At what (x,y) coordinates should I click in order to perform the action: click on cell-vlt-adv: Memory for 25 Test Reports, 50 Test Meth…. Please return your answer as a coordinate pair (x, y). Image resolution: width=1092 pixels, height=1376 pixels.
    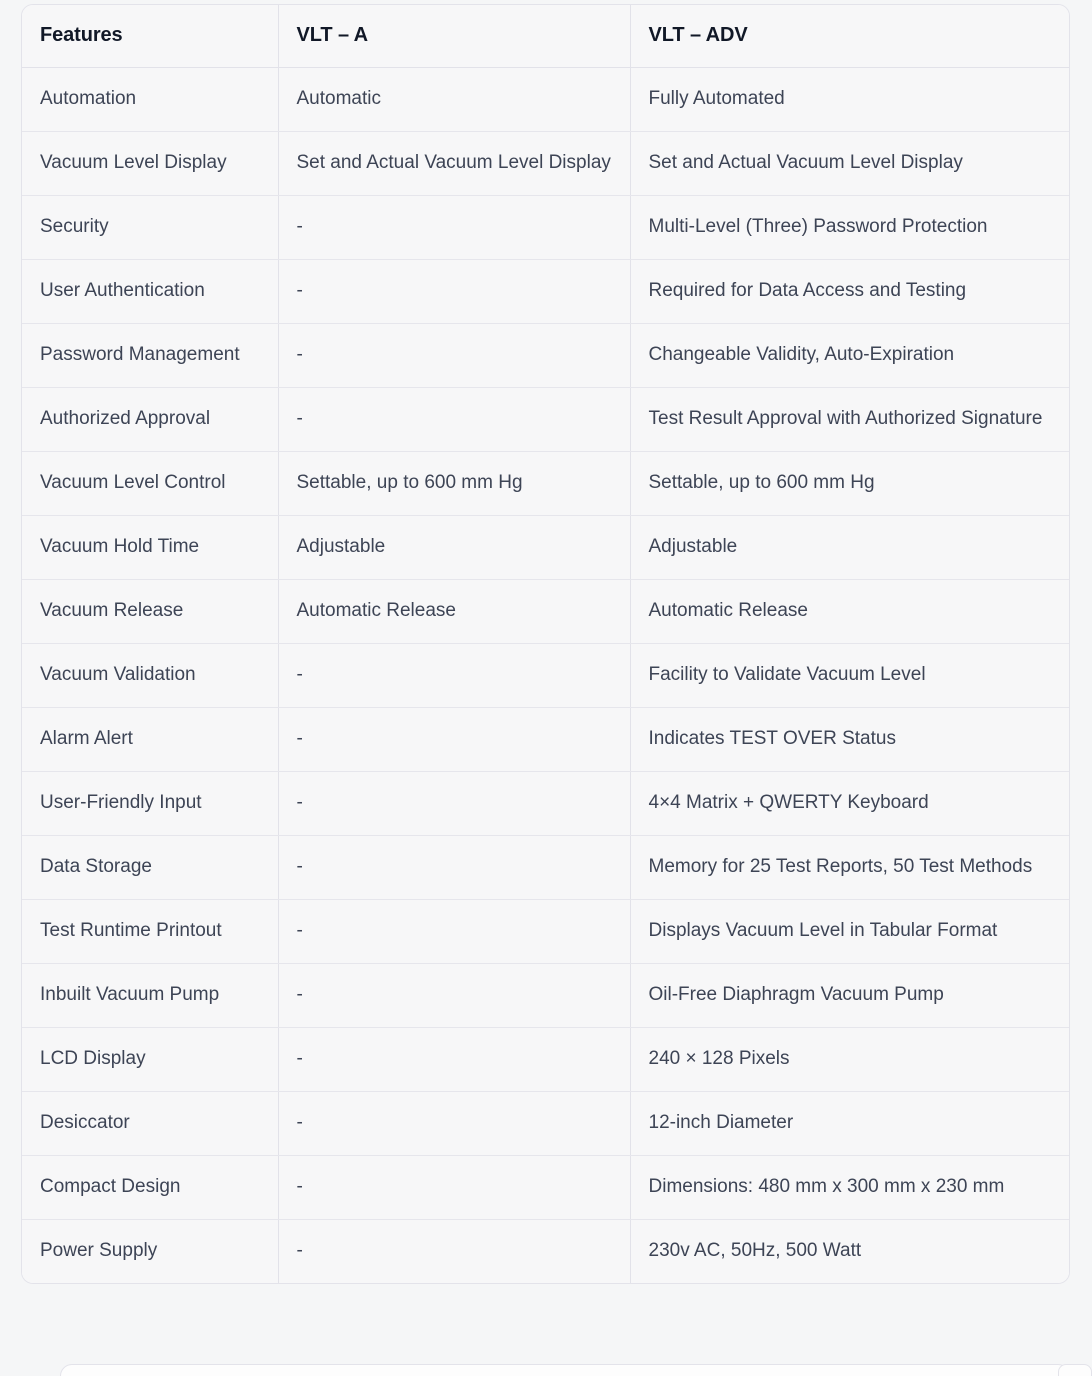
    Looking at the image, I should click on (849, 867).